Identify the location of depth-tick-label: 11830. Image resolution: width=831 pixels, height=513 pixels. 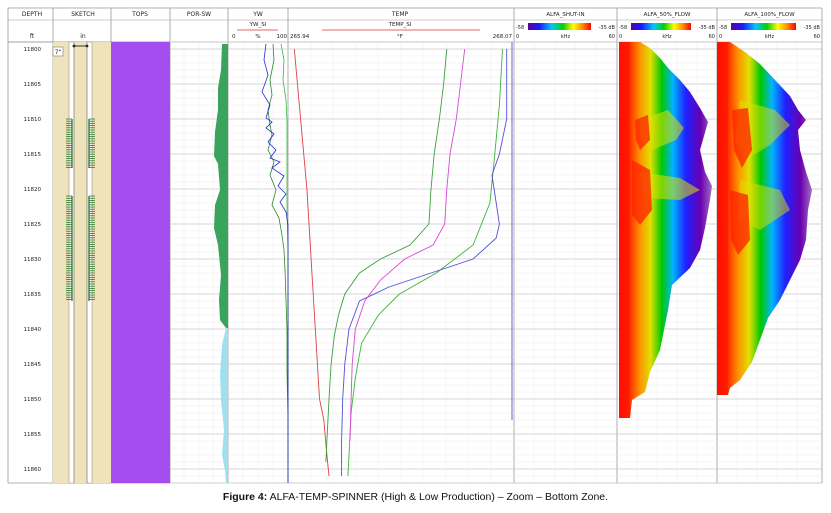
(33, 260).